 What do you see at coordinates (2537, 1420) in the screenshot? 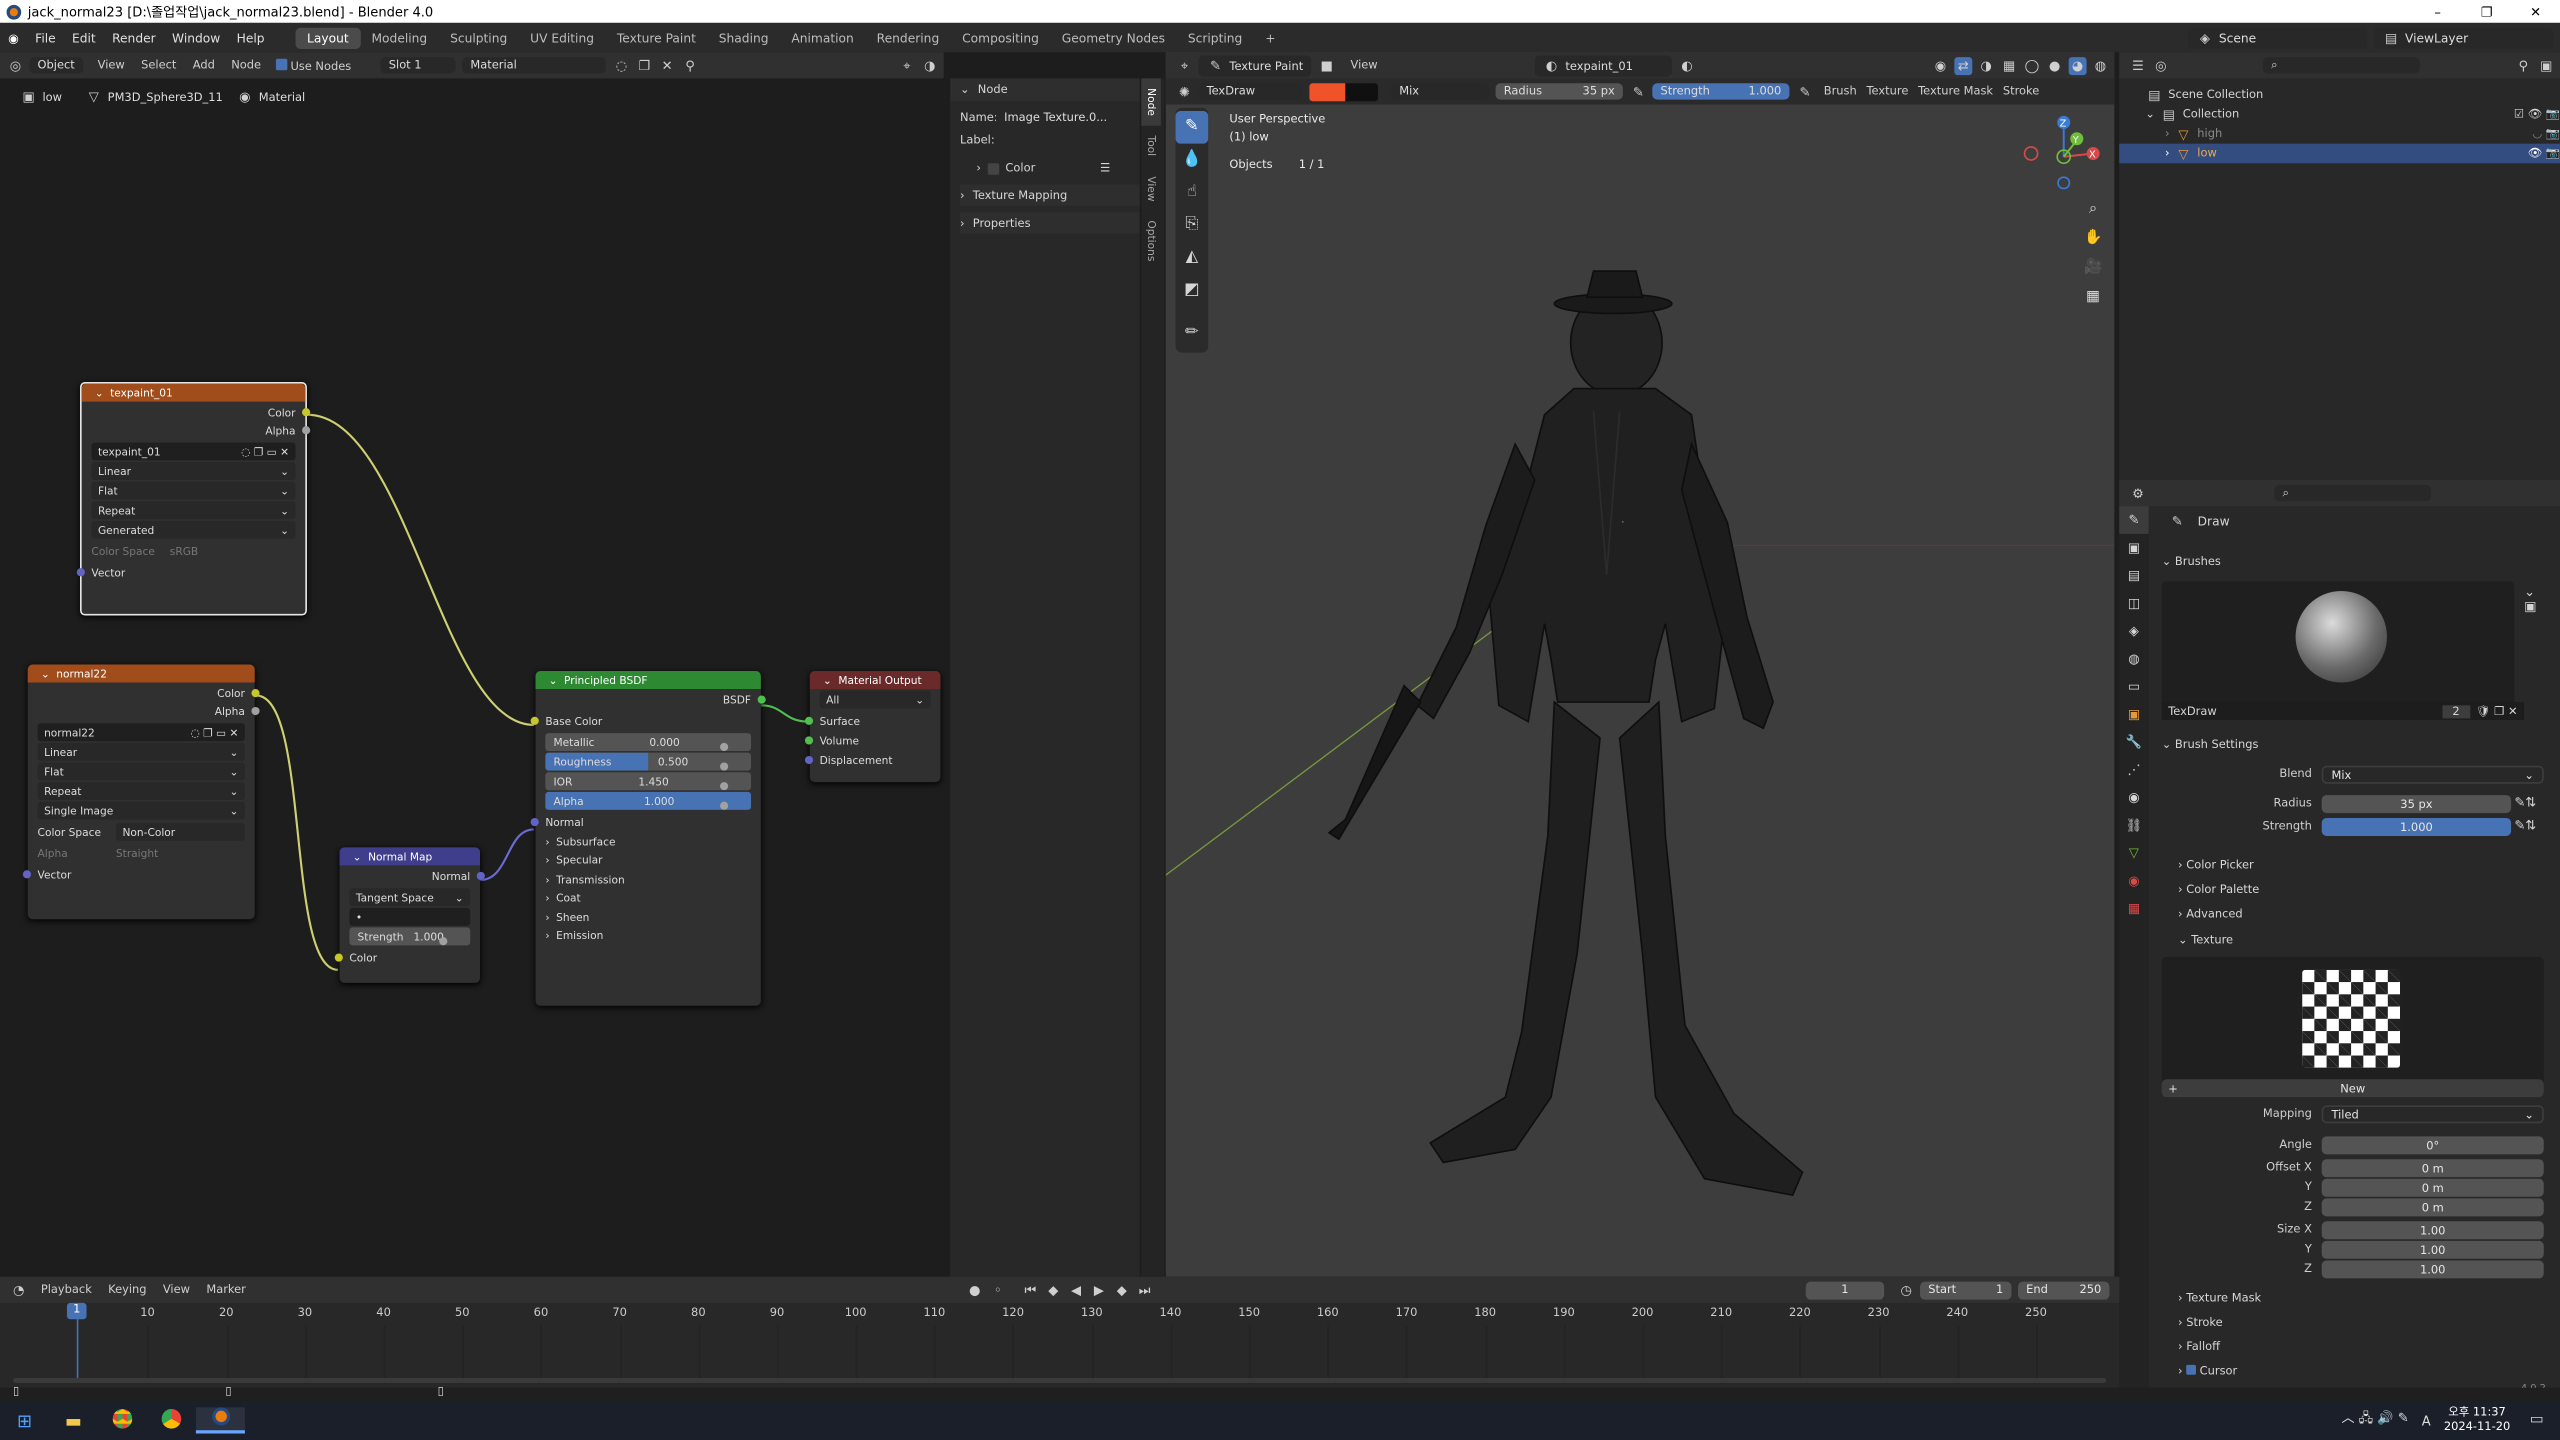
I see `notification-icon: ▭` at bounding box center [2537, 1420].